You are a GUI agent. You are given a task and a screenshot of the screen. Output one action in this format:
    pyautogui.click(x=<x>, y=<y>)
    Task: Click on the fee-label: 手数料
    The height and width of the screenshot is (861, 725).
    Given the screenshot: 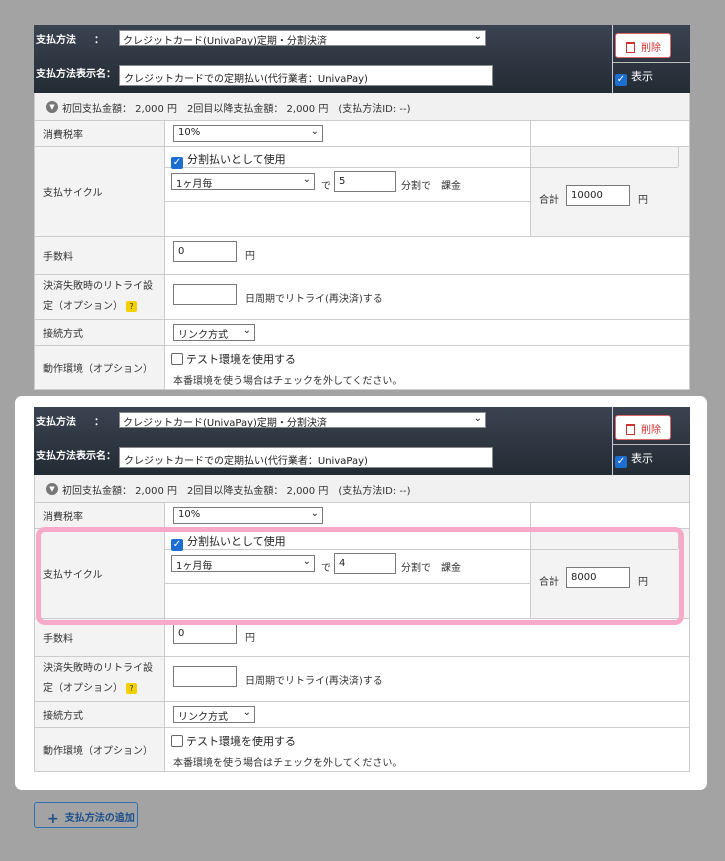 What is the action you would take?
    pyautogui.click(x=100, y=255)
    